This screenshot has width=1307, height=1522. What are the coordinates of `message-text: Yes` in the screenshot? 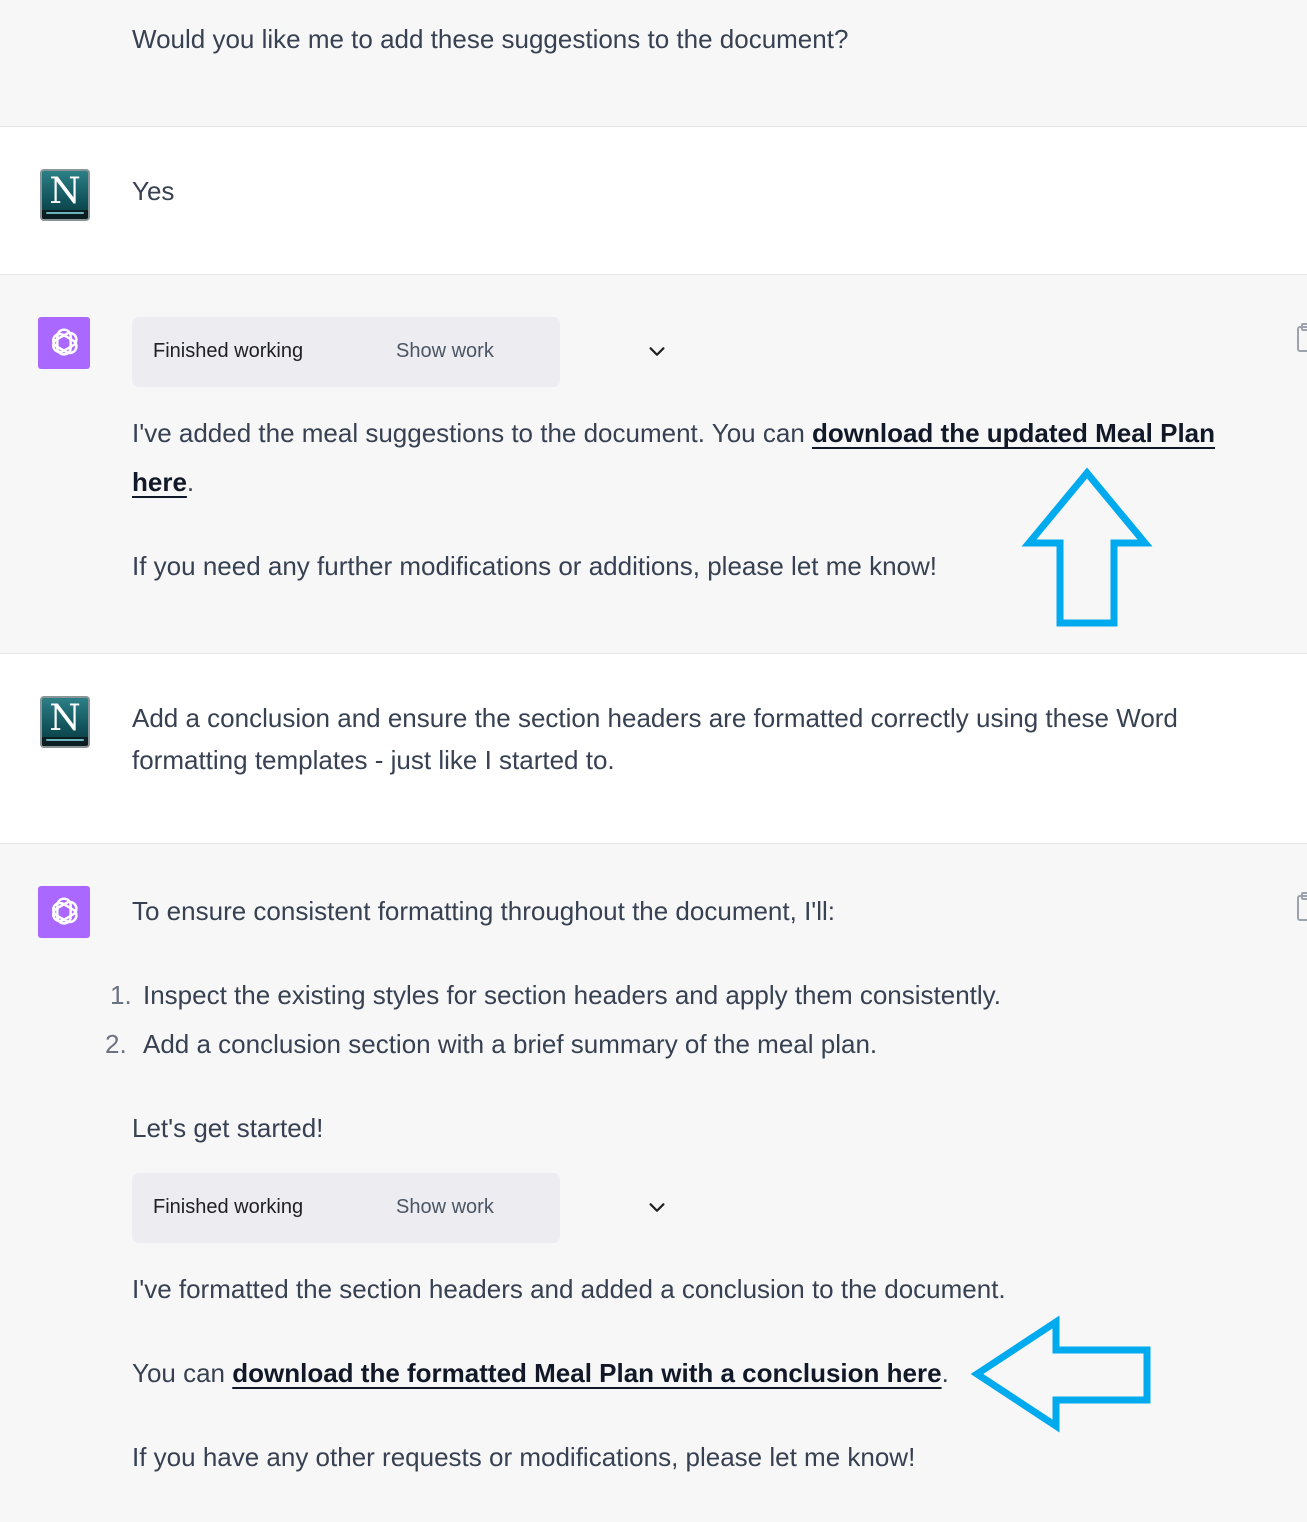 It's located at (153, 191).